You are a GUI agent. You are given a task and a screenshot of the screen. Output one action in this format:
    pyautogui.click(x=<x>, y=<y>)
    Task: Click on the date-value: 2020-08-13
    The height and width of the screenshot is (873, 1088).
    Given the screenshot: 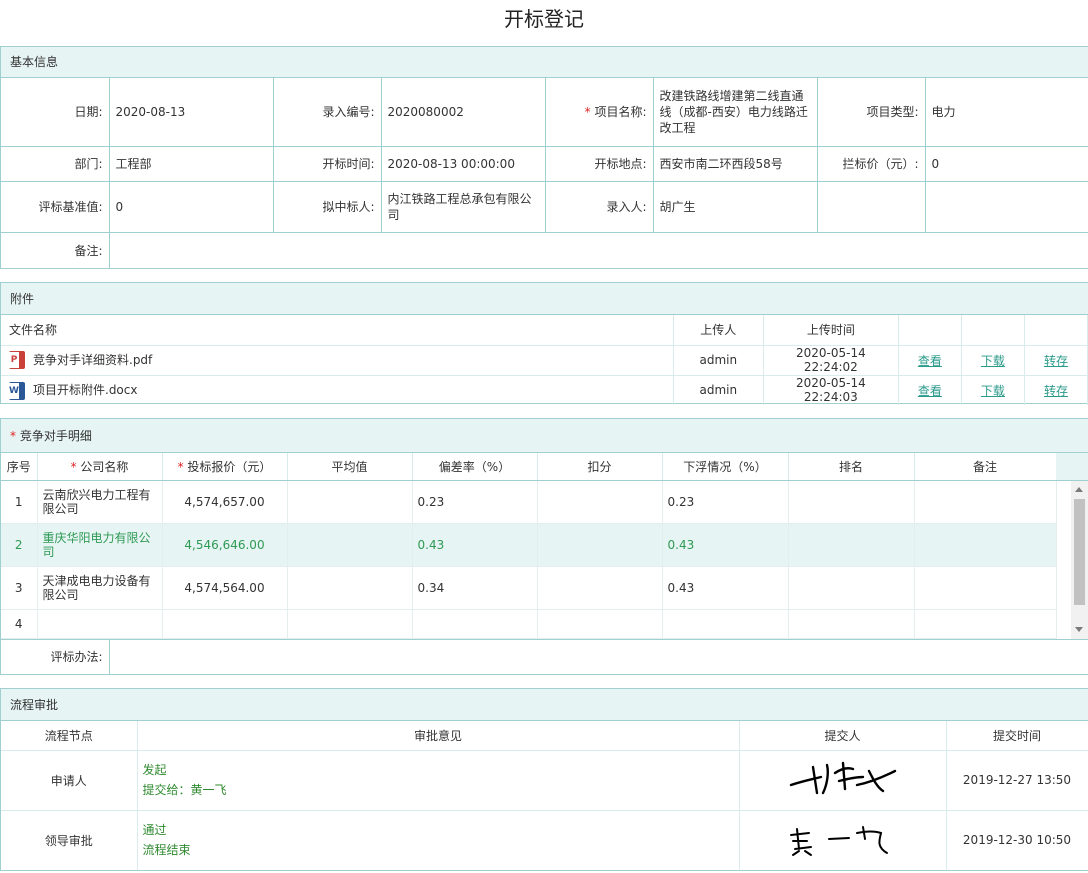 What is the action you would take?
    pyautogui.click(x=191, y=112)
    